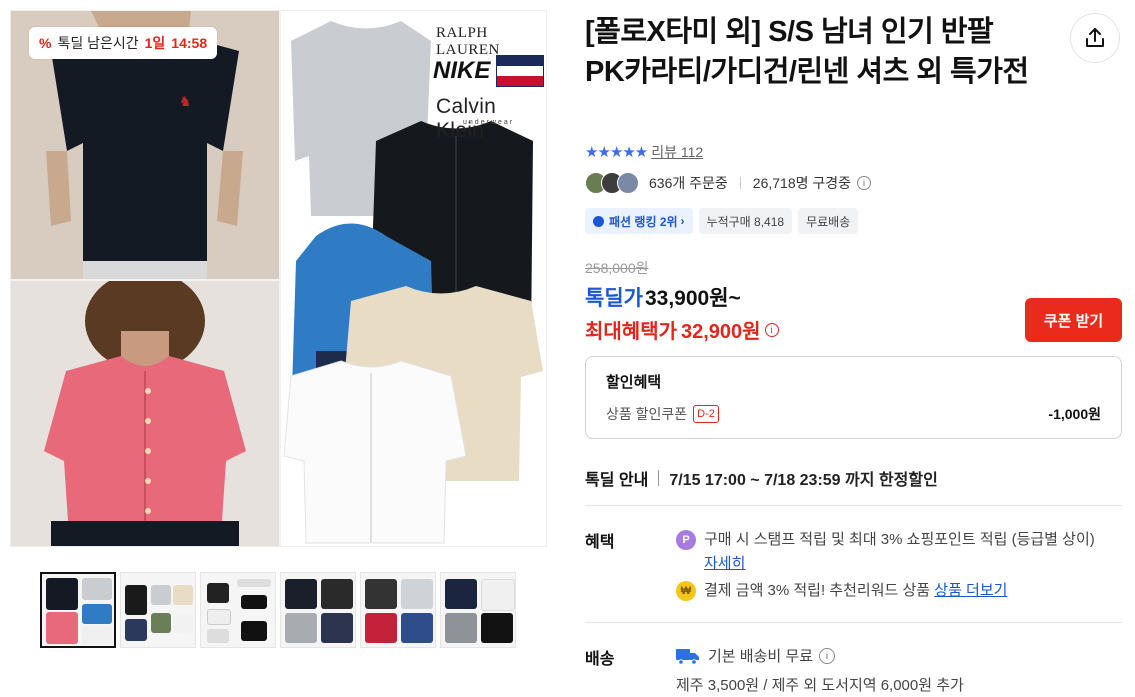  I want to click on payment-perk: ₩ 결제 금액 3% 적립! 추천리워드 상품 상품 더보기, so click(900, 591).